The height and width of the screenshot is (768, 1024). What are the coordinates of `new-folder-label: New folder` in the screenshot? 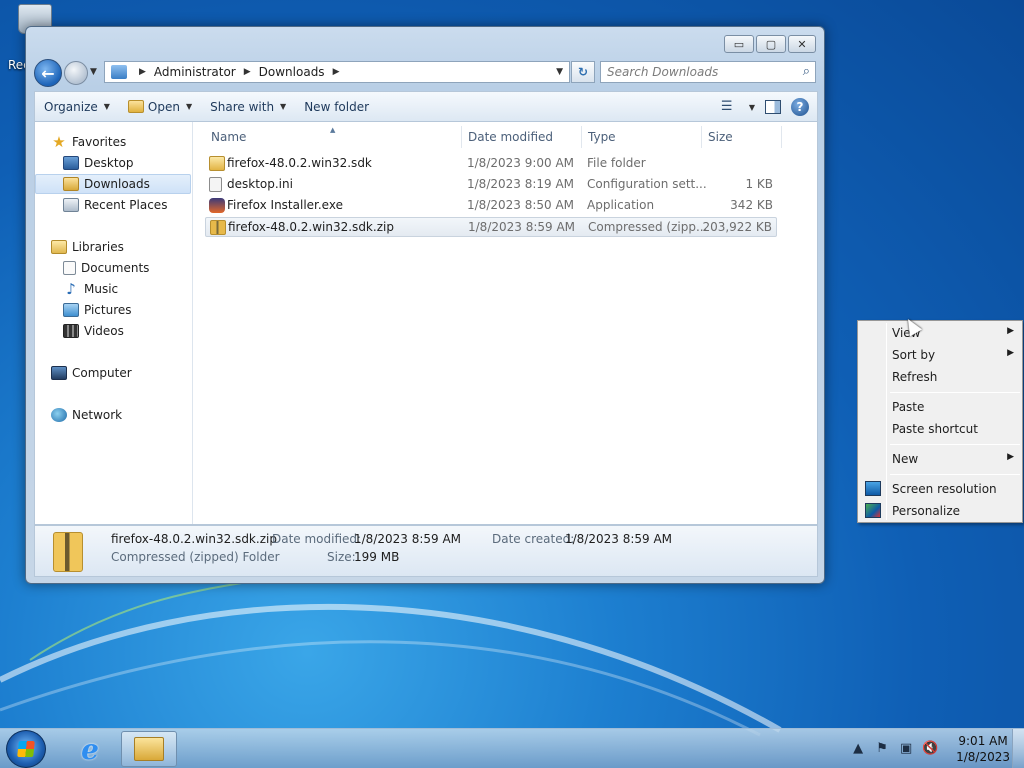 It's located at (337, 106).